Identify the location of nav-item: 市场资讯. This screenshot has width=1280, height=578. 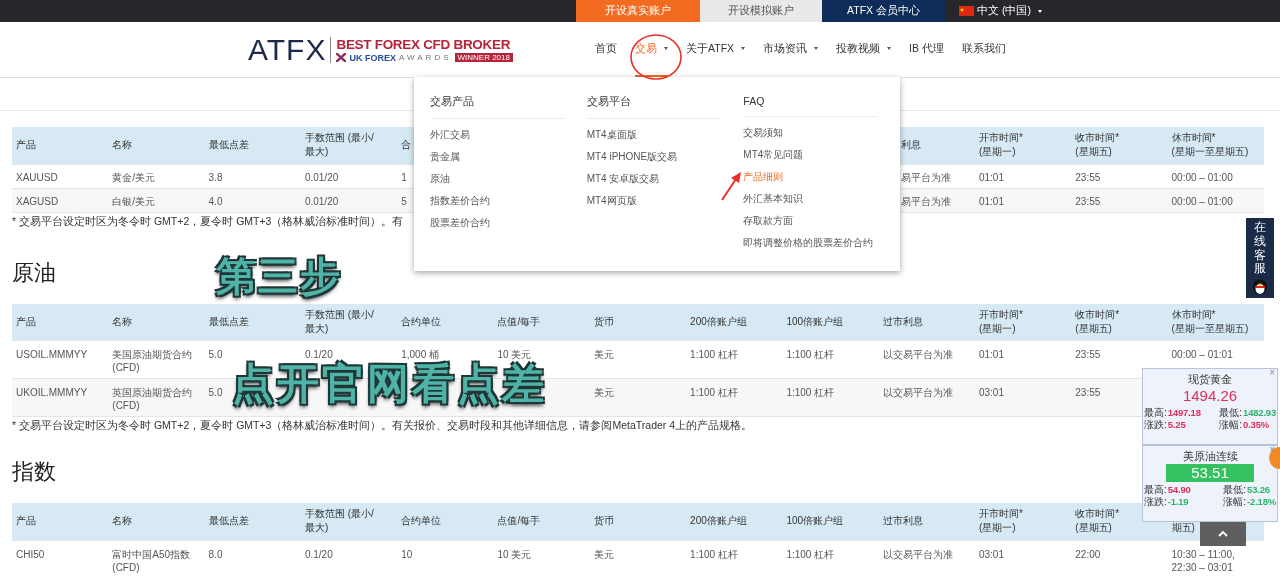
(791, 49).